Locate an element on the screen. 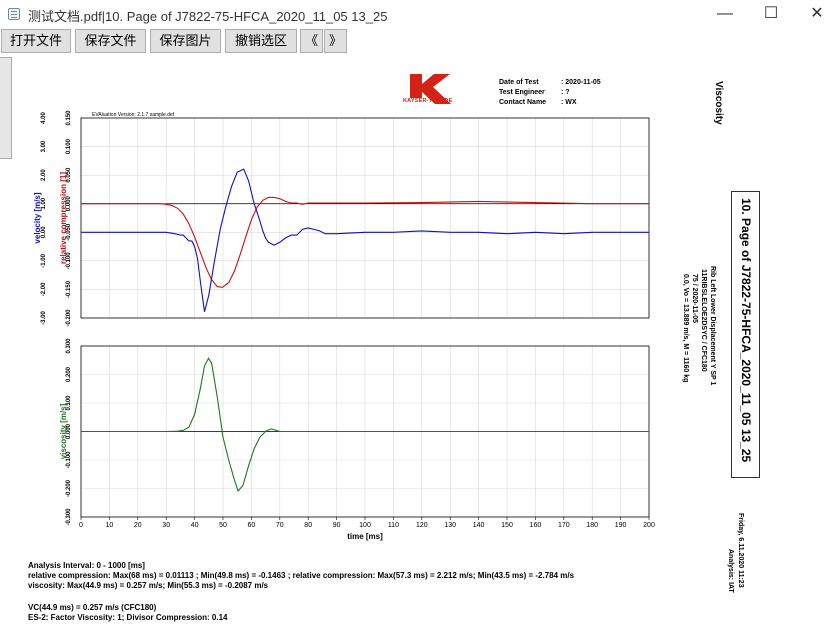 Image resolution: width=840 pixels, height=625 pixels. x-tick-label: 30 is located at coordinates (166, 525).